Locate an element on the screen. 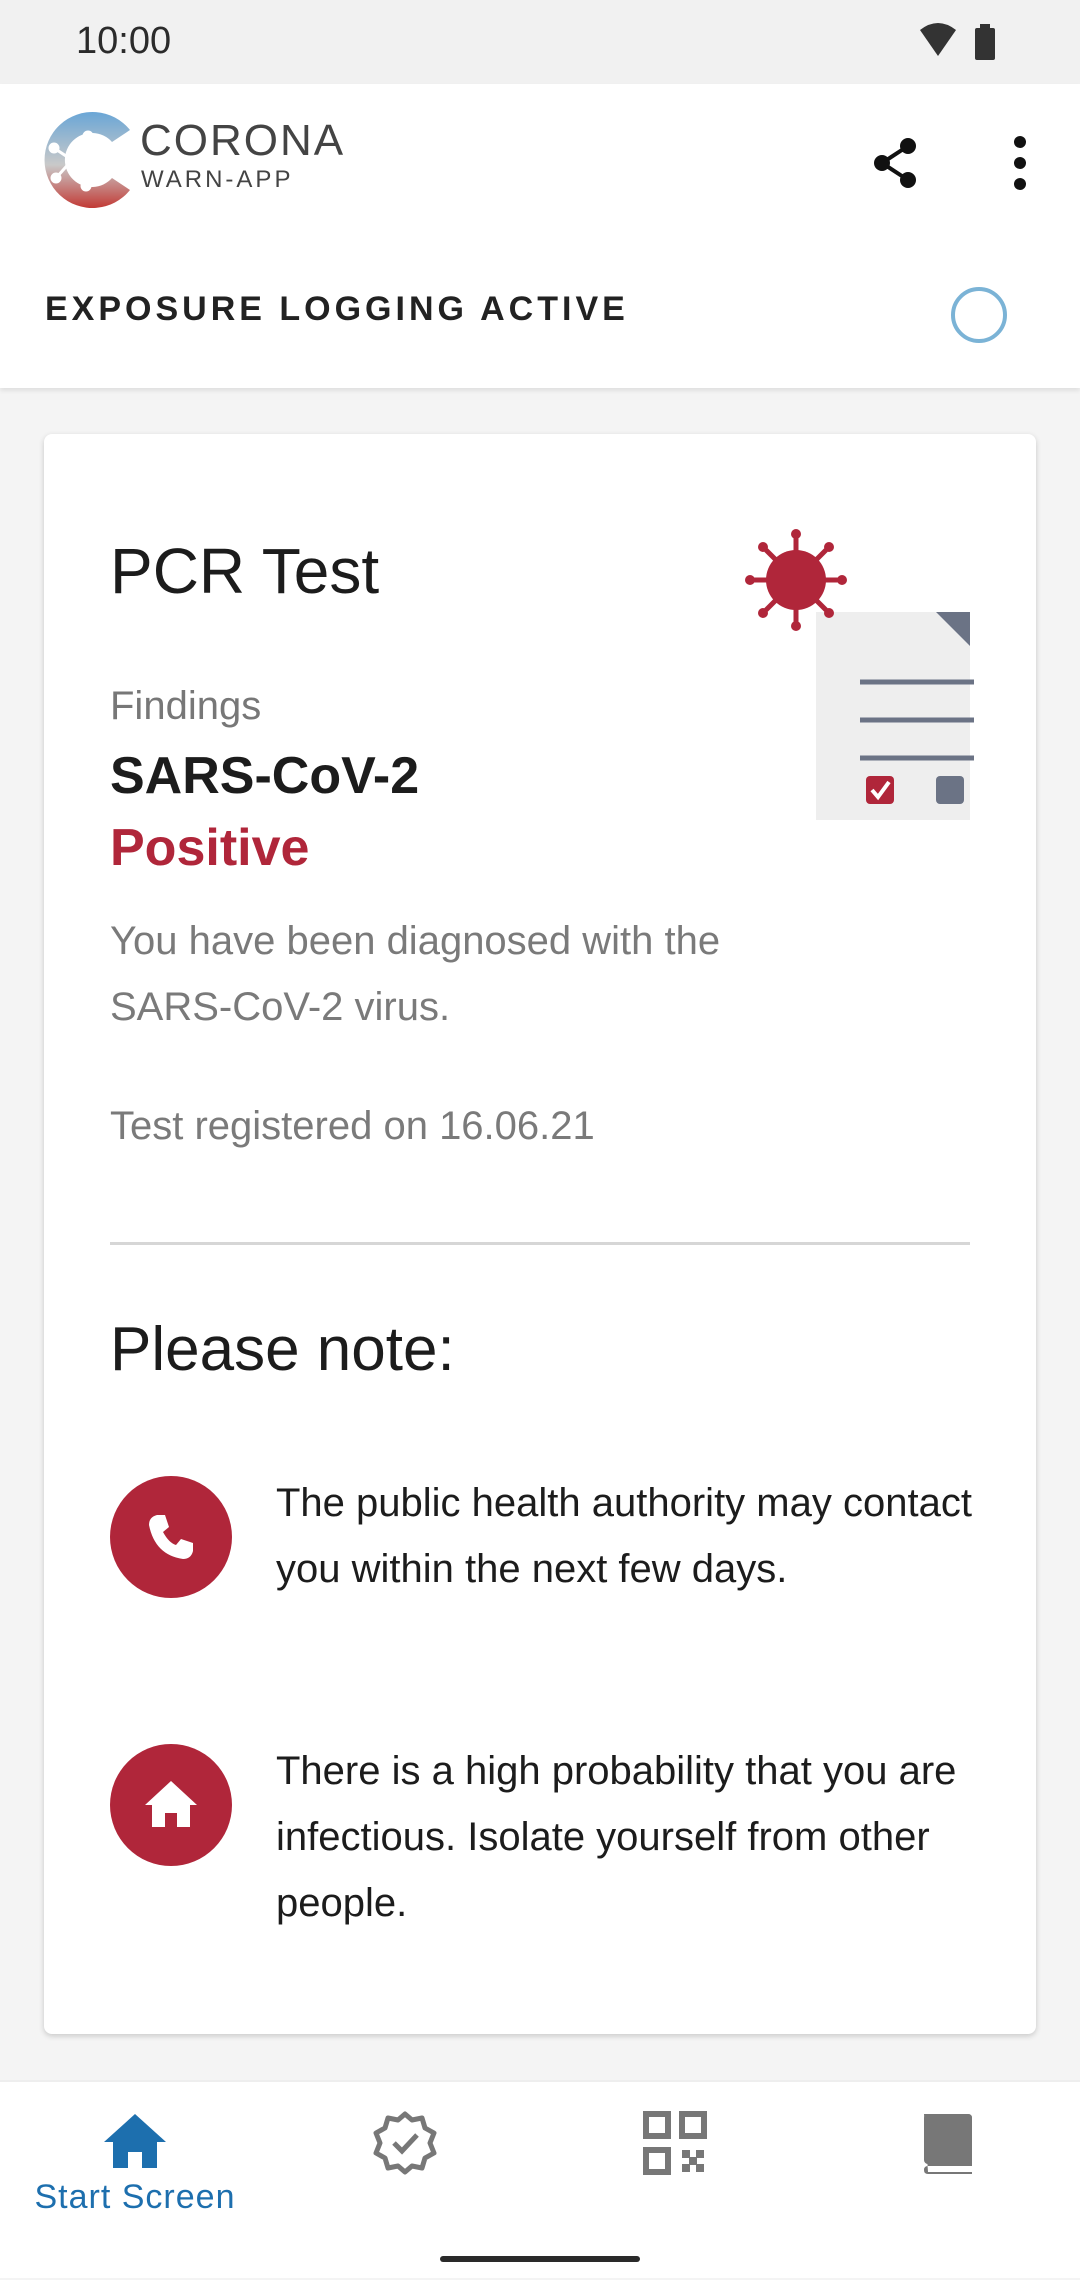  card-title: PCR Test is located at coordinates (245, 571).